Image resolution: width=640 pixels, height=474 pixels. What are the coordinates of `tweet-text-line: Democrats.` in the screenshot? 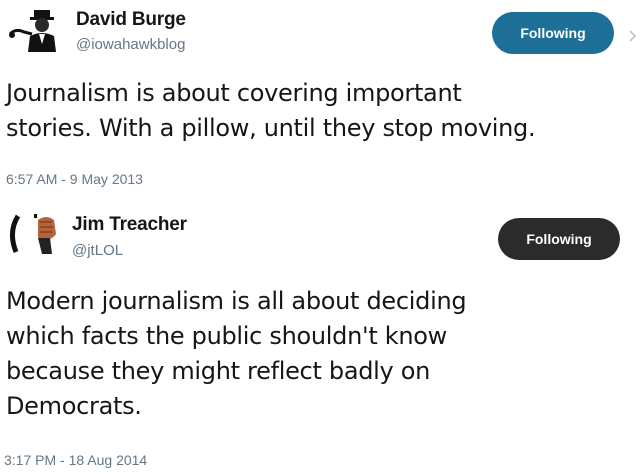 It's located at (74, 406).